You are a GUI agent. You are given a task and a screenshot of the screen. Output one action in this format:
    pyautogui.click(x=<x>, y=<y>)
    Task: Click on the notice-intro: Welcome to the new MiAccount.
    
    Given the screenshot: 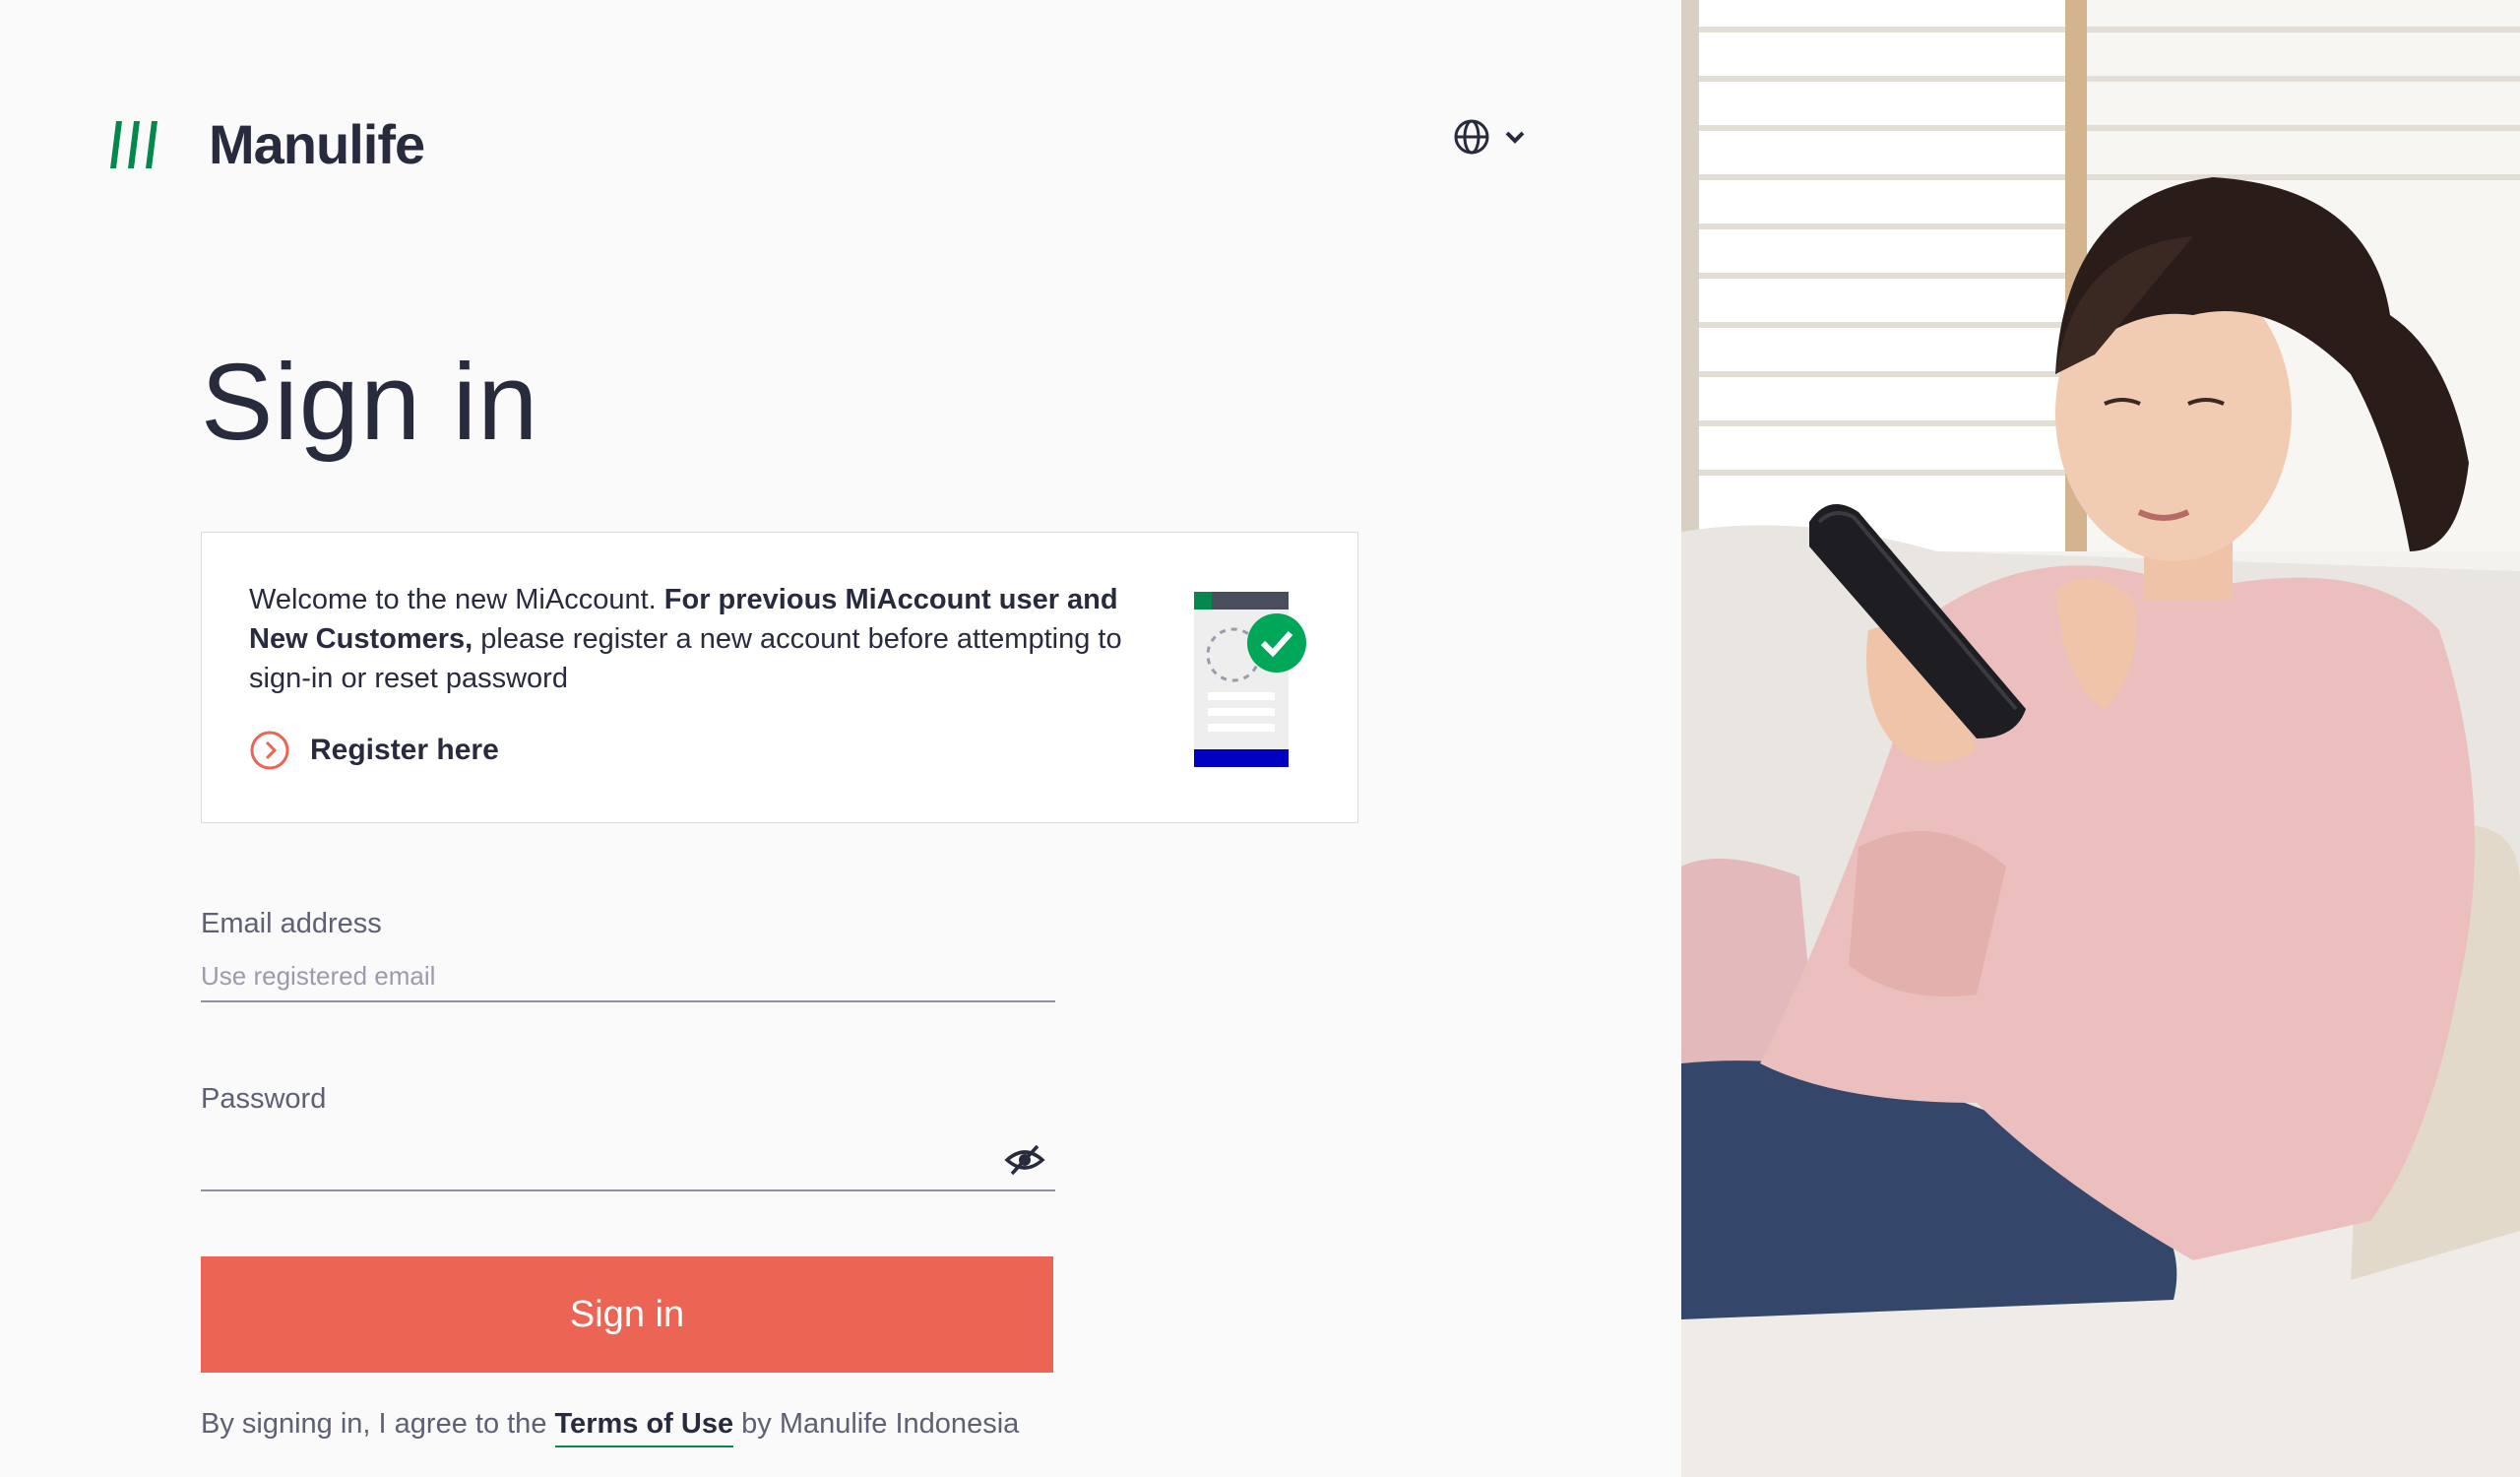 What is the action you would take?
    pyautogui.click(x=456, y=600)
    